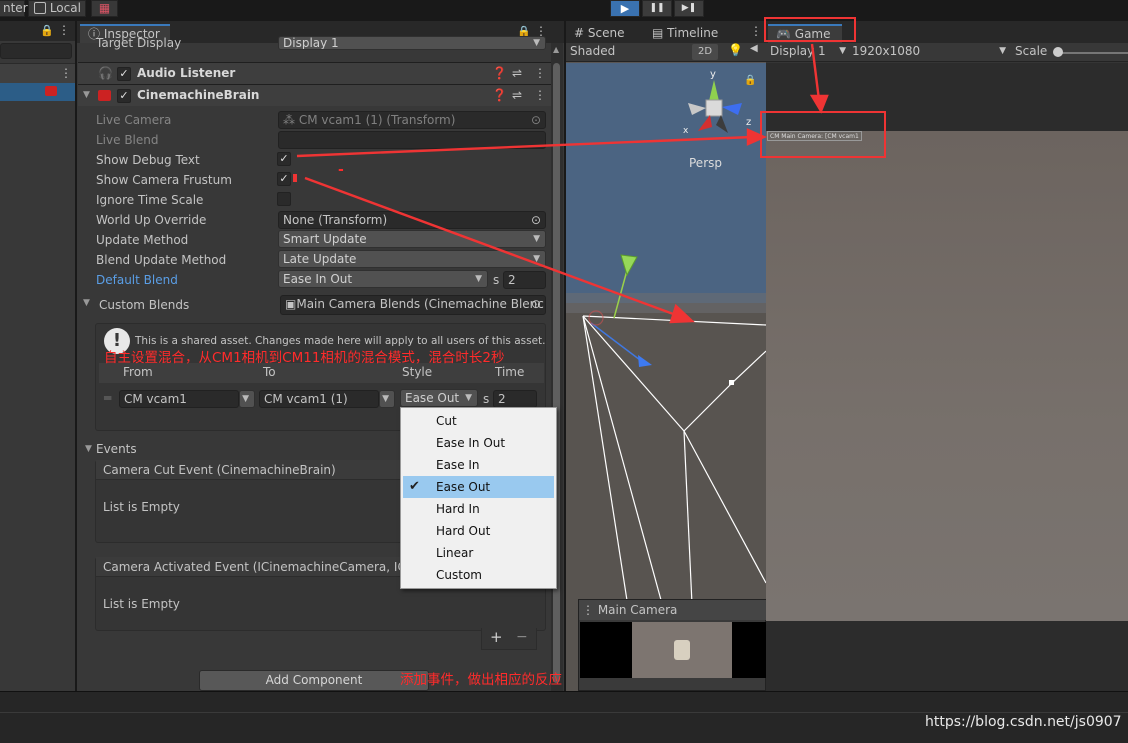 The height and width of the screenshot is (743, 1128). Describe the element at coordinates (1023, 722) in the screenshot. I see `watermark: https://blog.csdn.net/js0907` at that location.